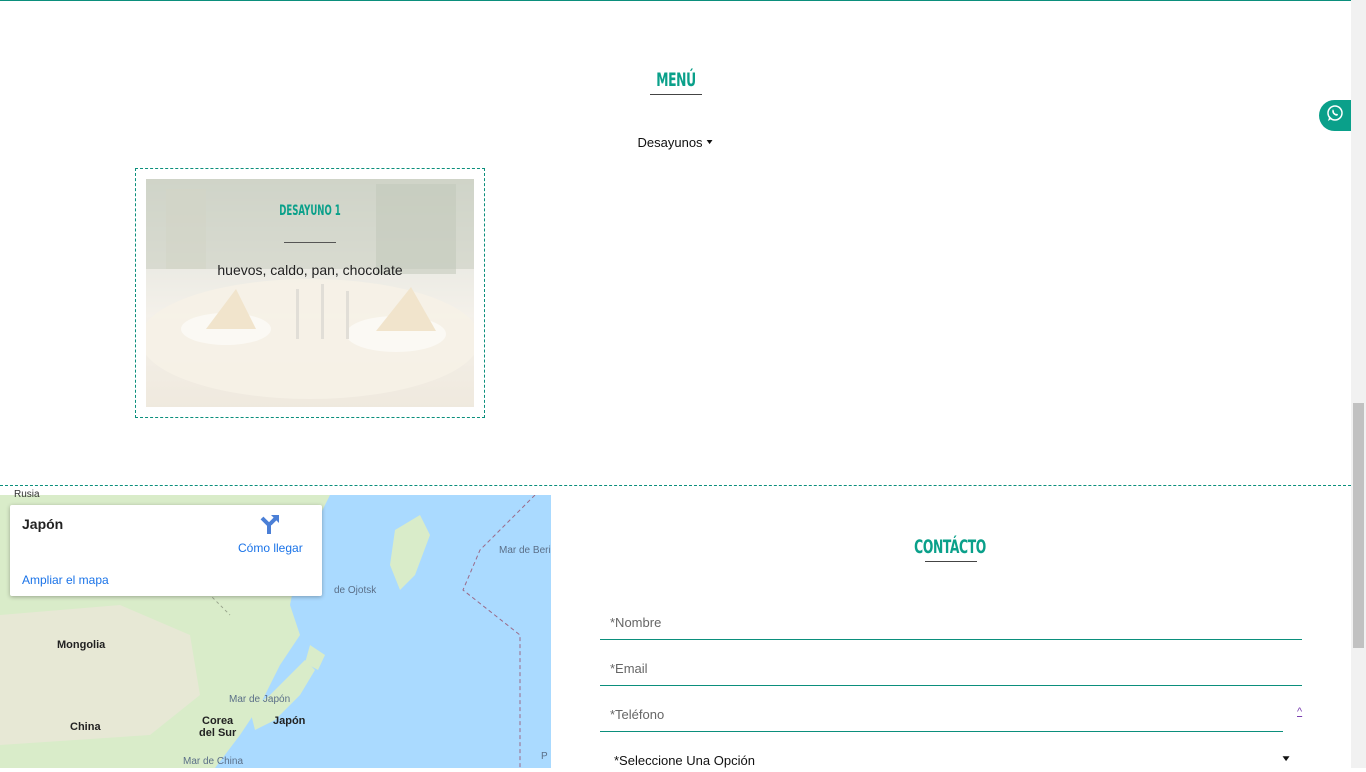 Image resolution: width=1366 pixels, height=772 pixels. I want to click on email-field: *Email, so click(951, 668).